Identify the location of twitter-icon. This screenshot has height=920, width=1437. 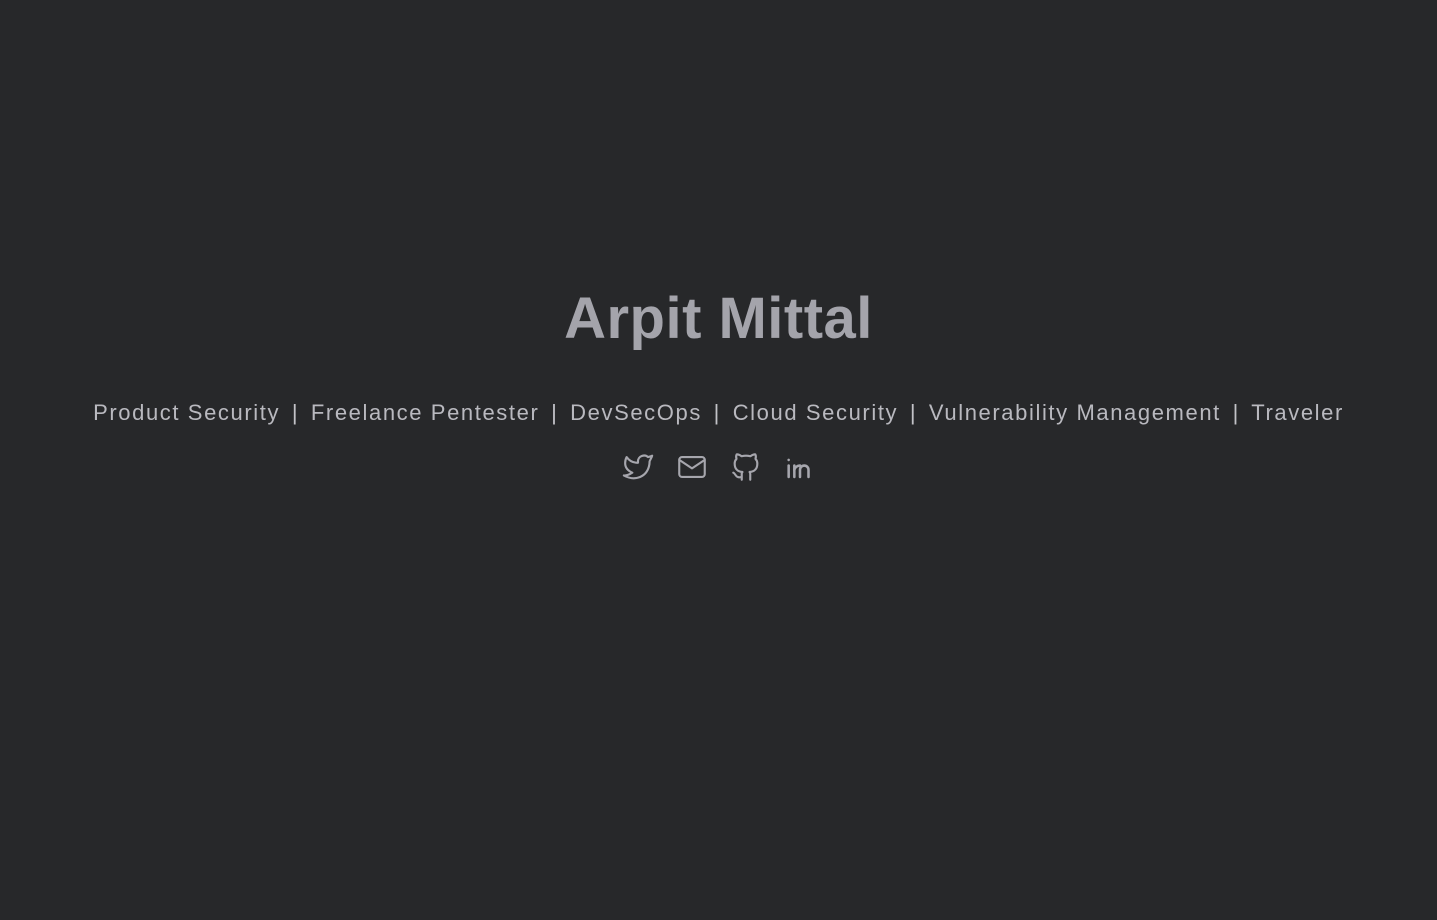
(637, 467).